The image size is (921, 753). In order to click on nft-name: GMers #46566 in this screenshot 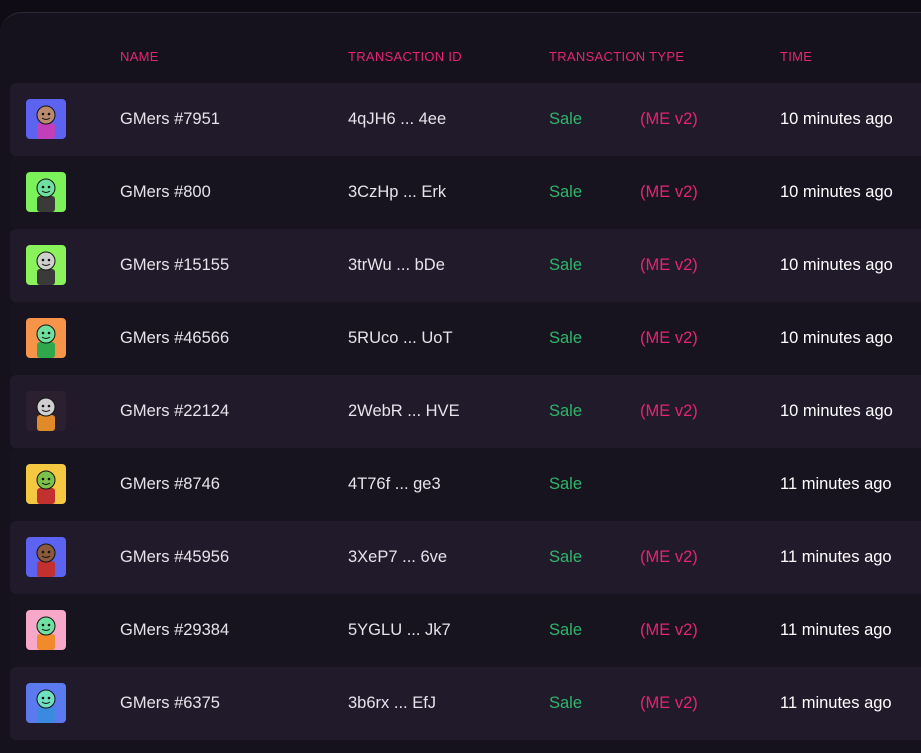, I will do `click(174, 338)`.